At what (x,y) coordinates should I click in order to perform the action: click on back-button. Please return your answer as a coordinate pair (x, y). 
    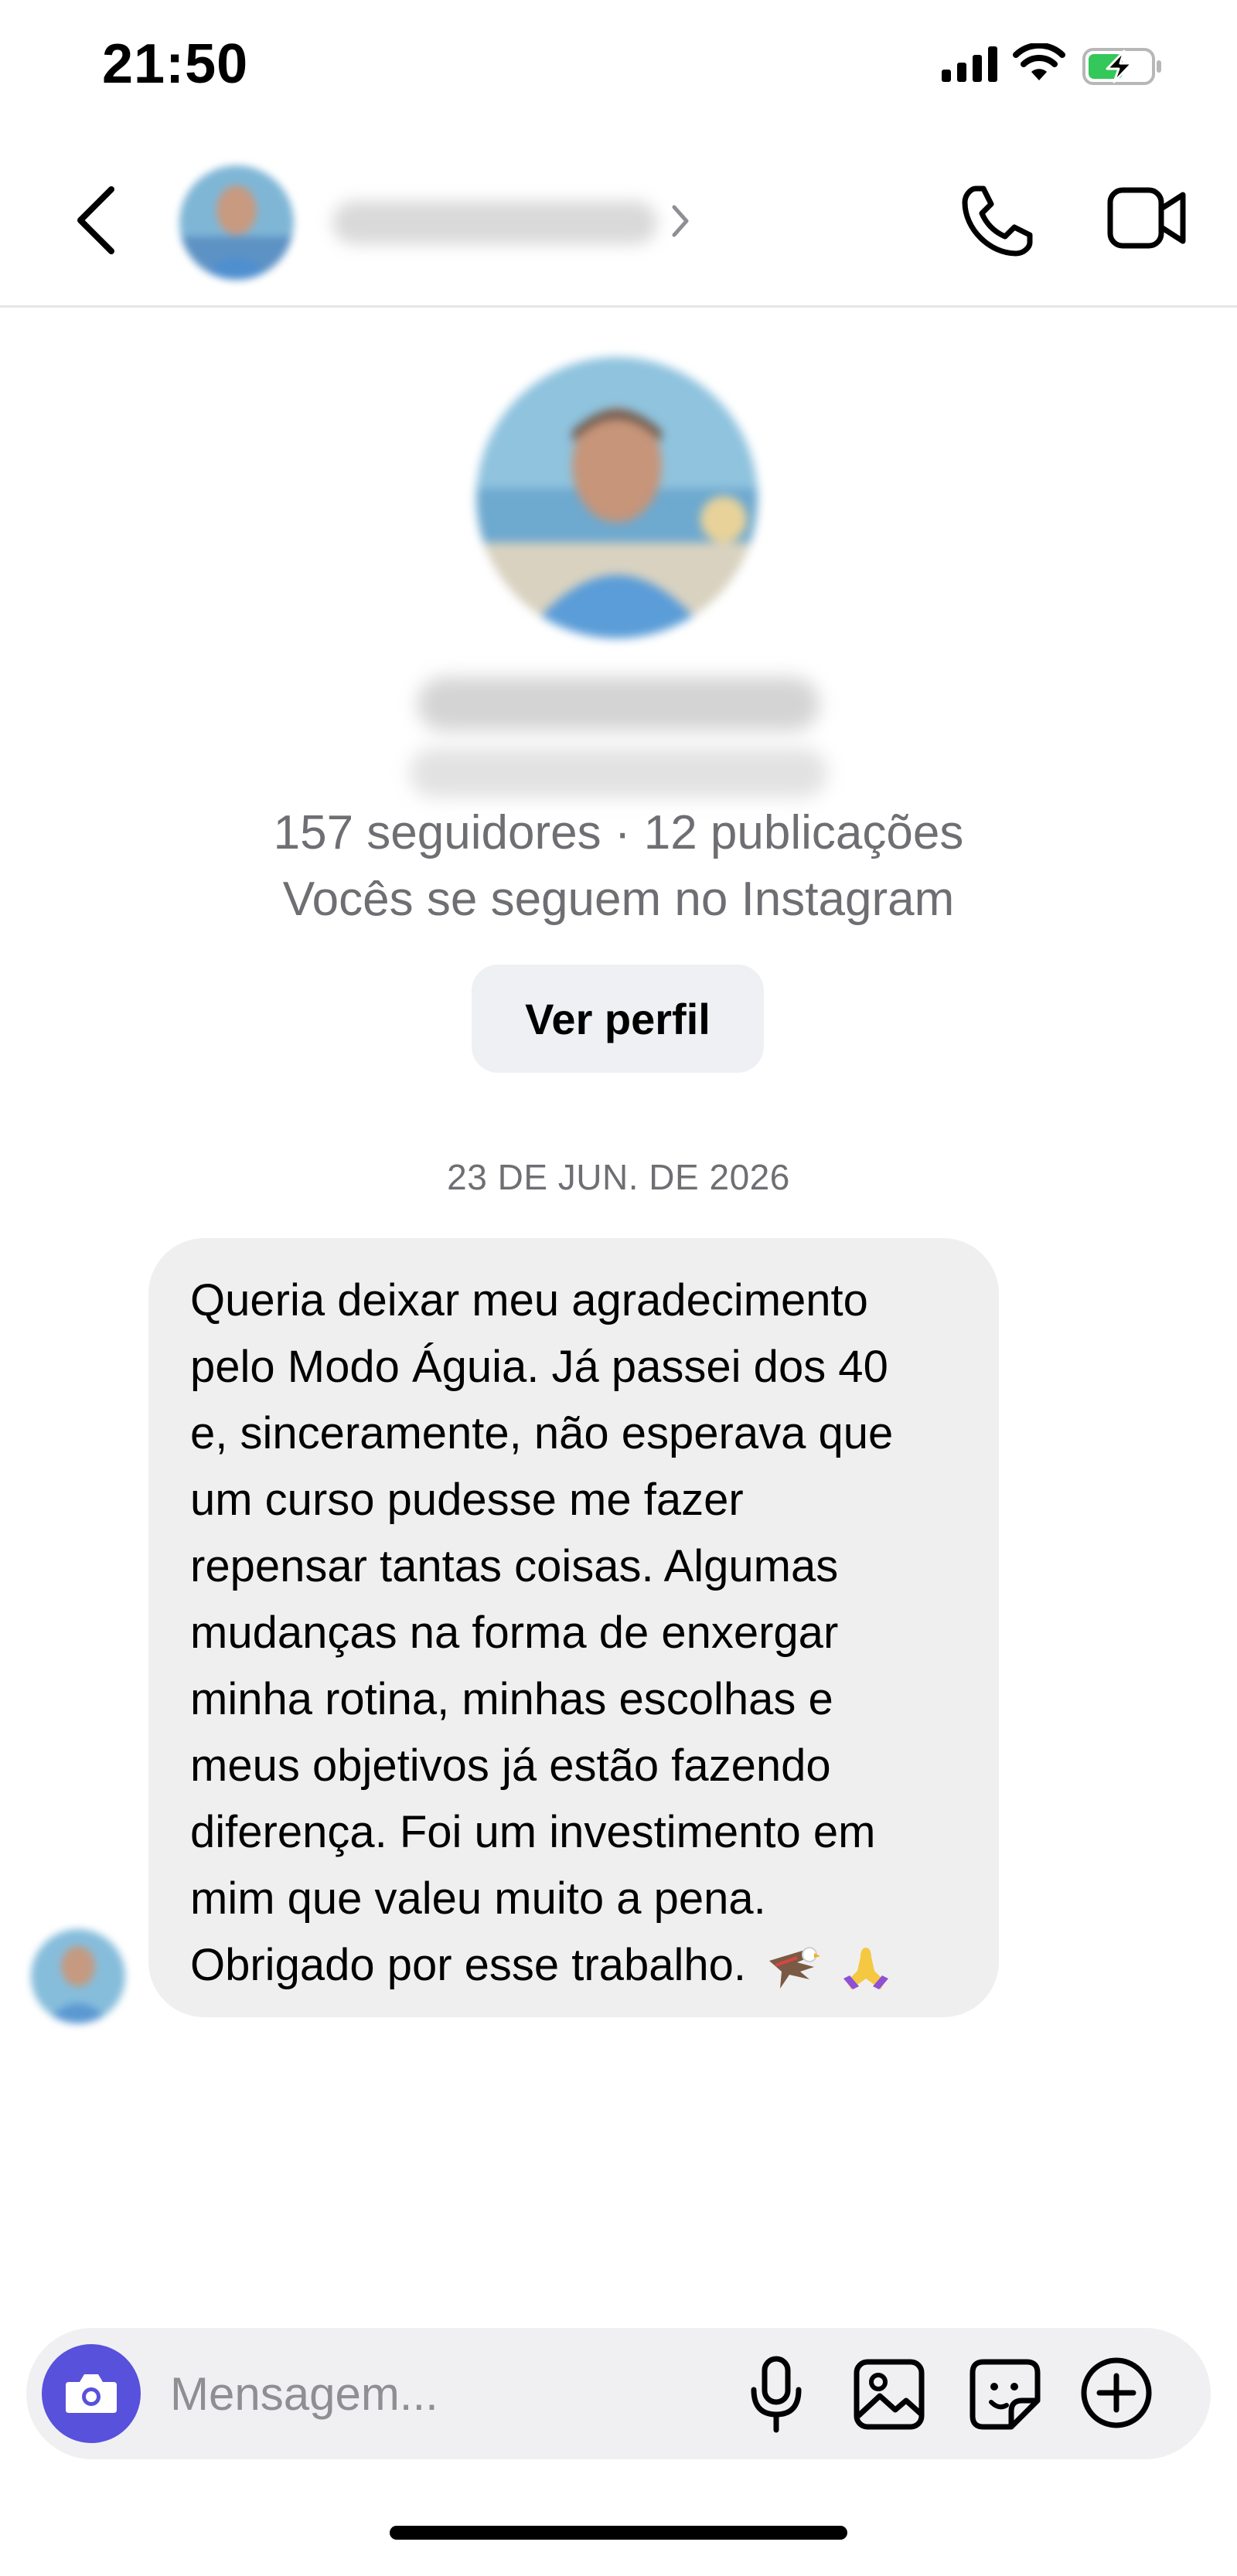
    Looking at the image, I should click on (96, 221).